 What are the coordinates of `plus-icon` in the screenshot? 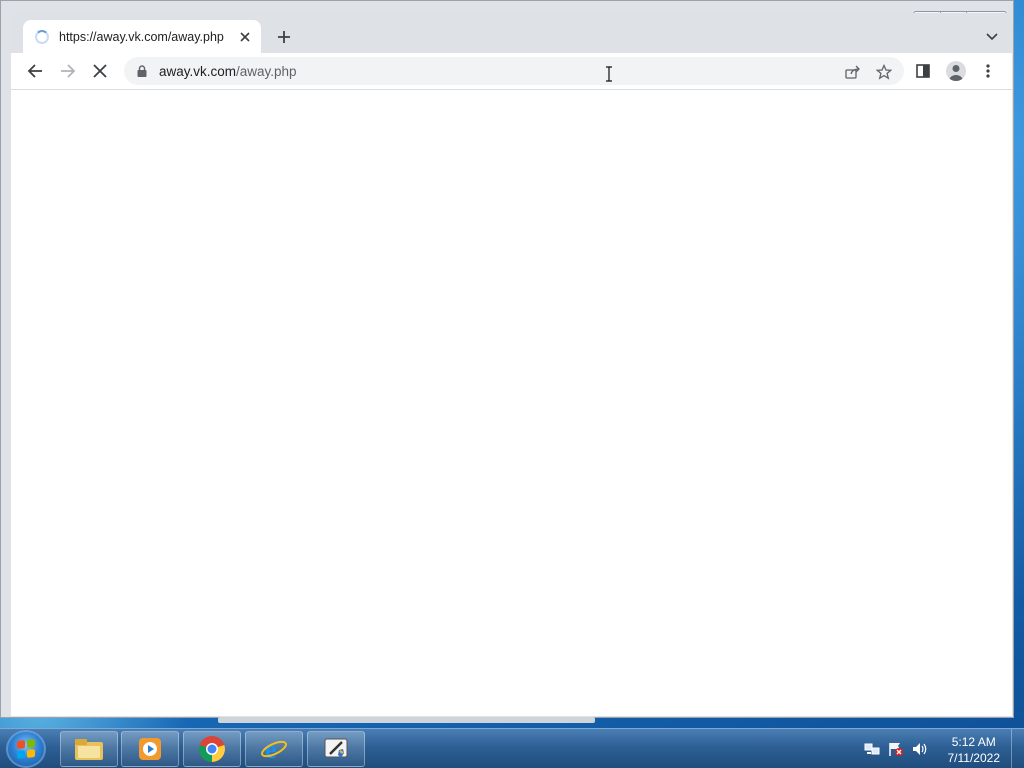 It's located at (284, 37).